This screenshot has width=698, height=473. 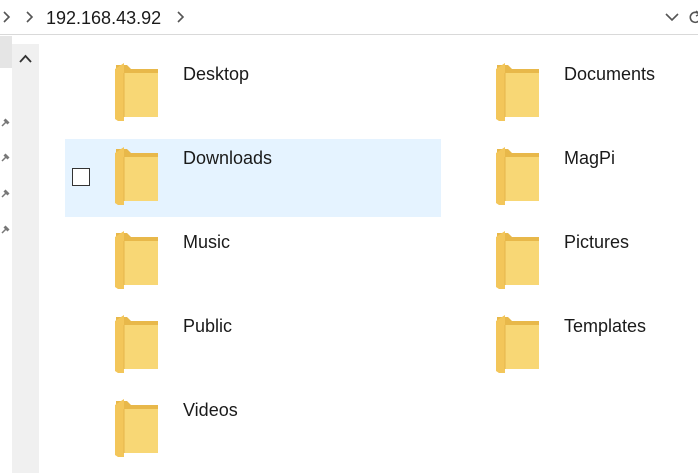 I want to click on chevron-up-icon, so click(x=25, y=59).